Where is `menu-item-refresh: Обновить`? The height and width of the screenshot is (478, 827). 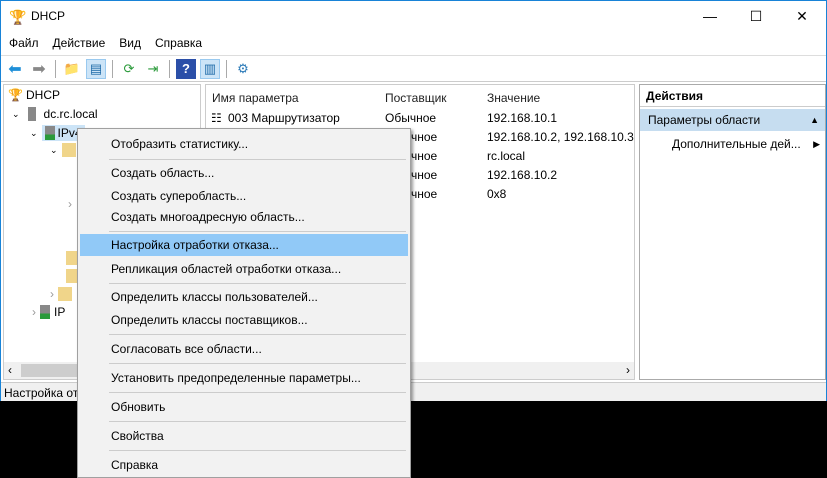 menu-item-refresh: Обновить is located at coordinates (244, 407).